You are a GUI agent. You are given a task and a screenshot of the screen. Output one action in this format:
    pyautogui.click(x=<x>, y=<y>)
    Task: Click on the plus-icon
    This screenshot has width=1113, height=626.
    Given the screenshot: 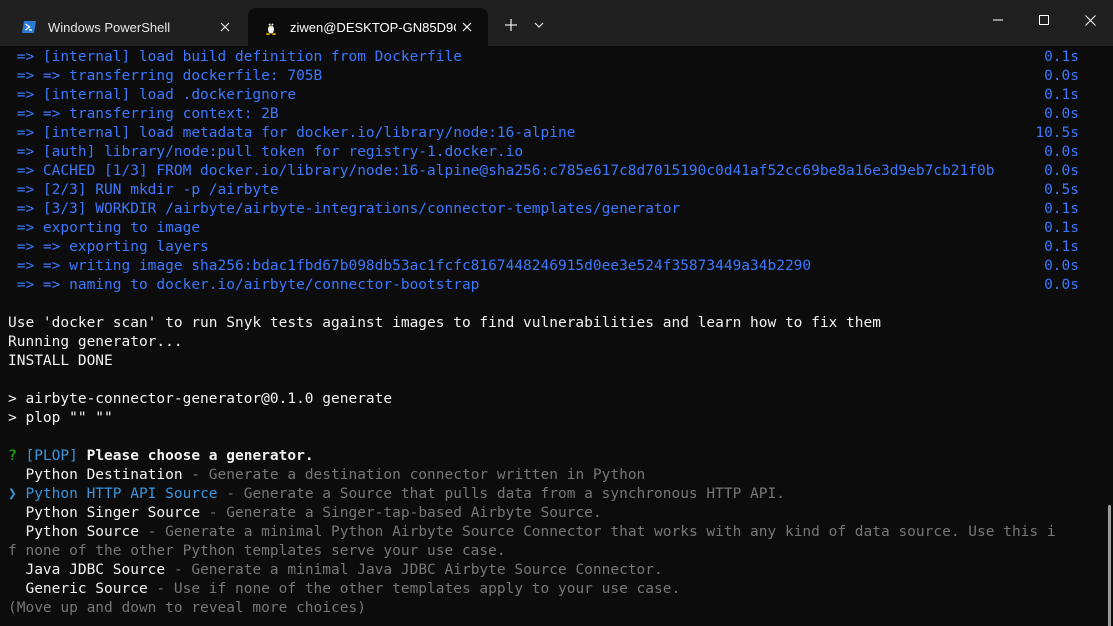 What is the action you would take?
    pyautogui.click(x=511, y=25)
    